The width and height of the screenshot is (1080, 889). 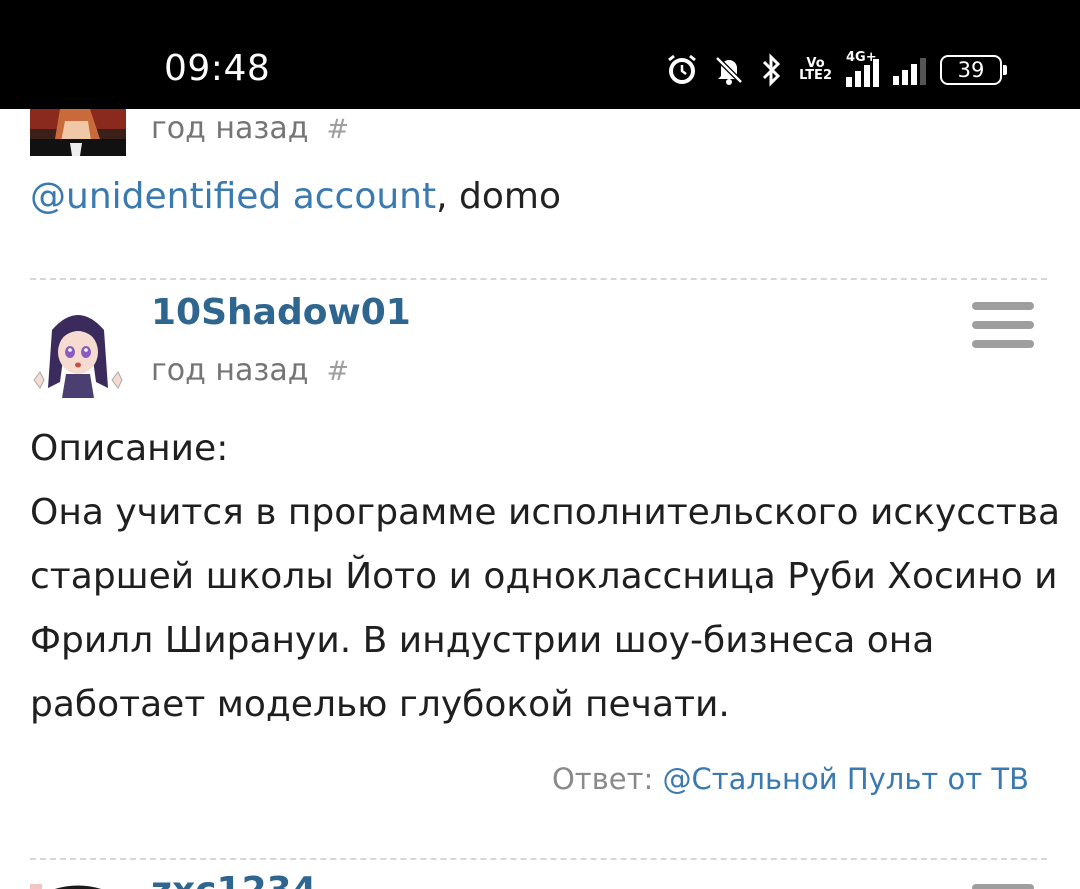 What do you see at coordinates (234, 879) in the screenshot?
I see `comment-author: zxc1234` at bounding box center [234, 879].